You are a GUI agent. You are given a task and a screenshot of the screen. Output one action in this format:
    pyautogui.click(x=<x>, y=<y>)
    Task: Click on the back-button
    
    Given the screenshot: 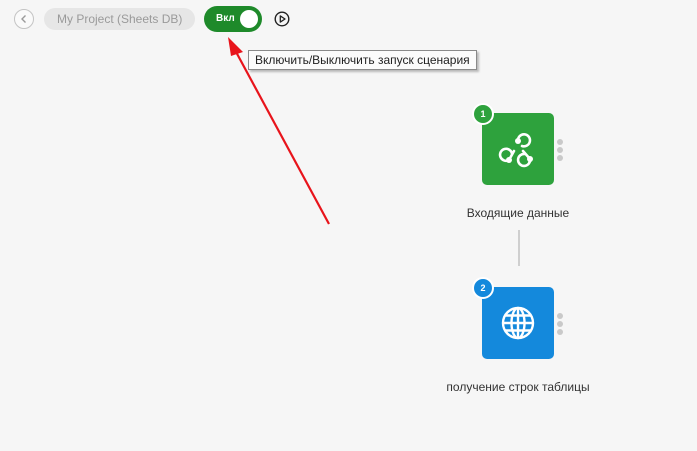 What is the action you would take?
    pyautogui.click(x=24, y=19)
    